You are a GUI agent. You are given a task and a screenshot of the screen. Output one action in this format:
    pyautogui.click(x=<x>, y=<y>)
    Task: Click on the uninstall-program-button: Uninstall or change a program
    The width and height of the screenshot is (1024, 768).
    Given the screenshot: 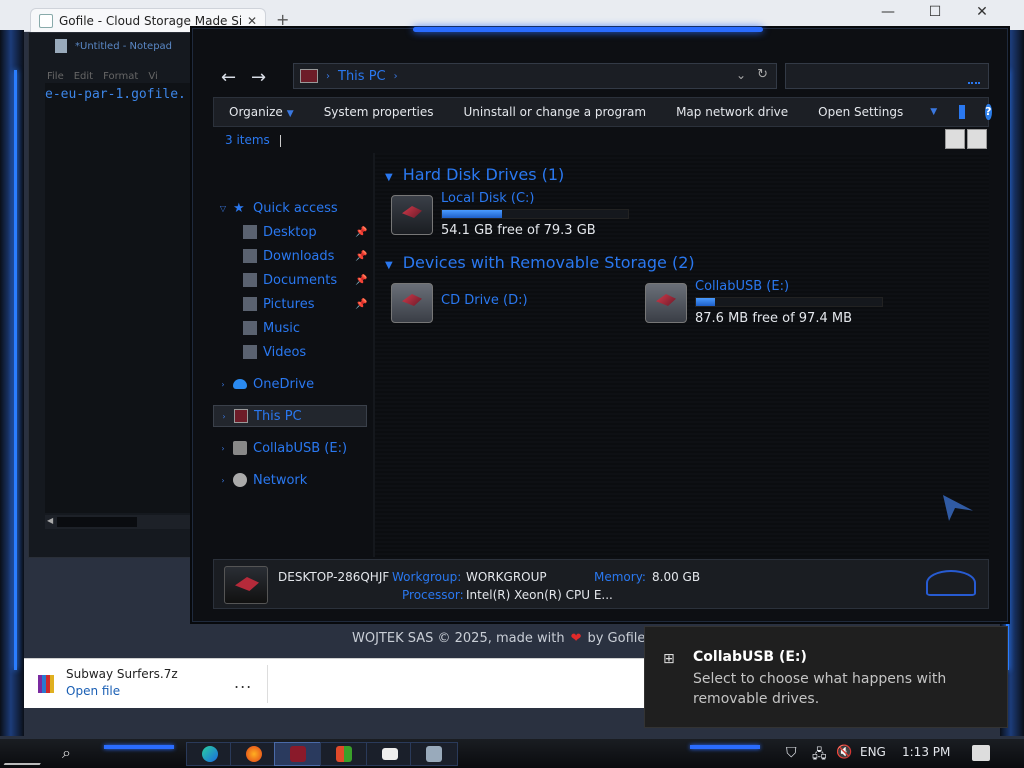 What is the action you would take?
    pyautogui.click(x=555, y=112)
    